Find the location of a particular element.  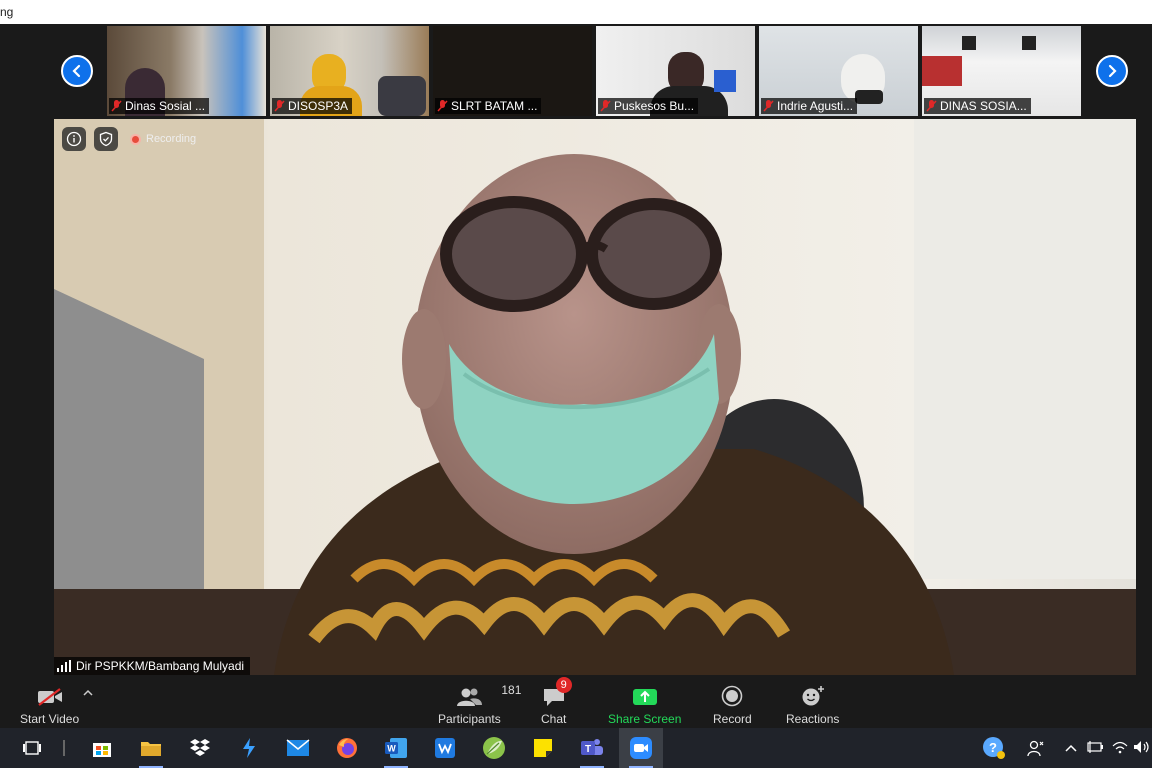

taskbar-zoom is located at coordinates (641, 748).